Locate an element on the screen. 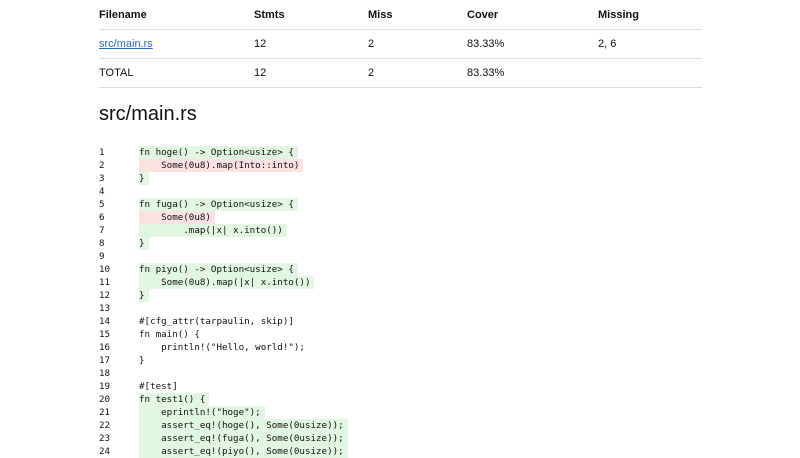 Image resolution: width=800 pixels, height=458 pixels. line-number: 5 is located at coordinates (102, 204).